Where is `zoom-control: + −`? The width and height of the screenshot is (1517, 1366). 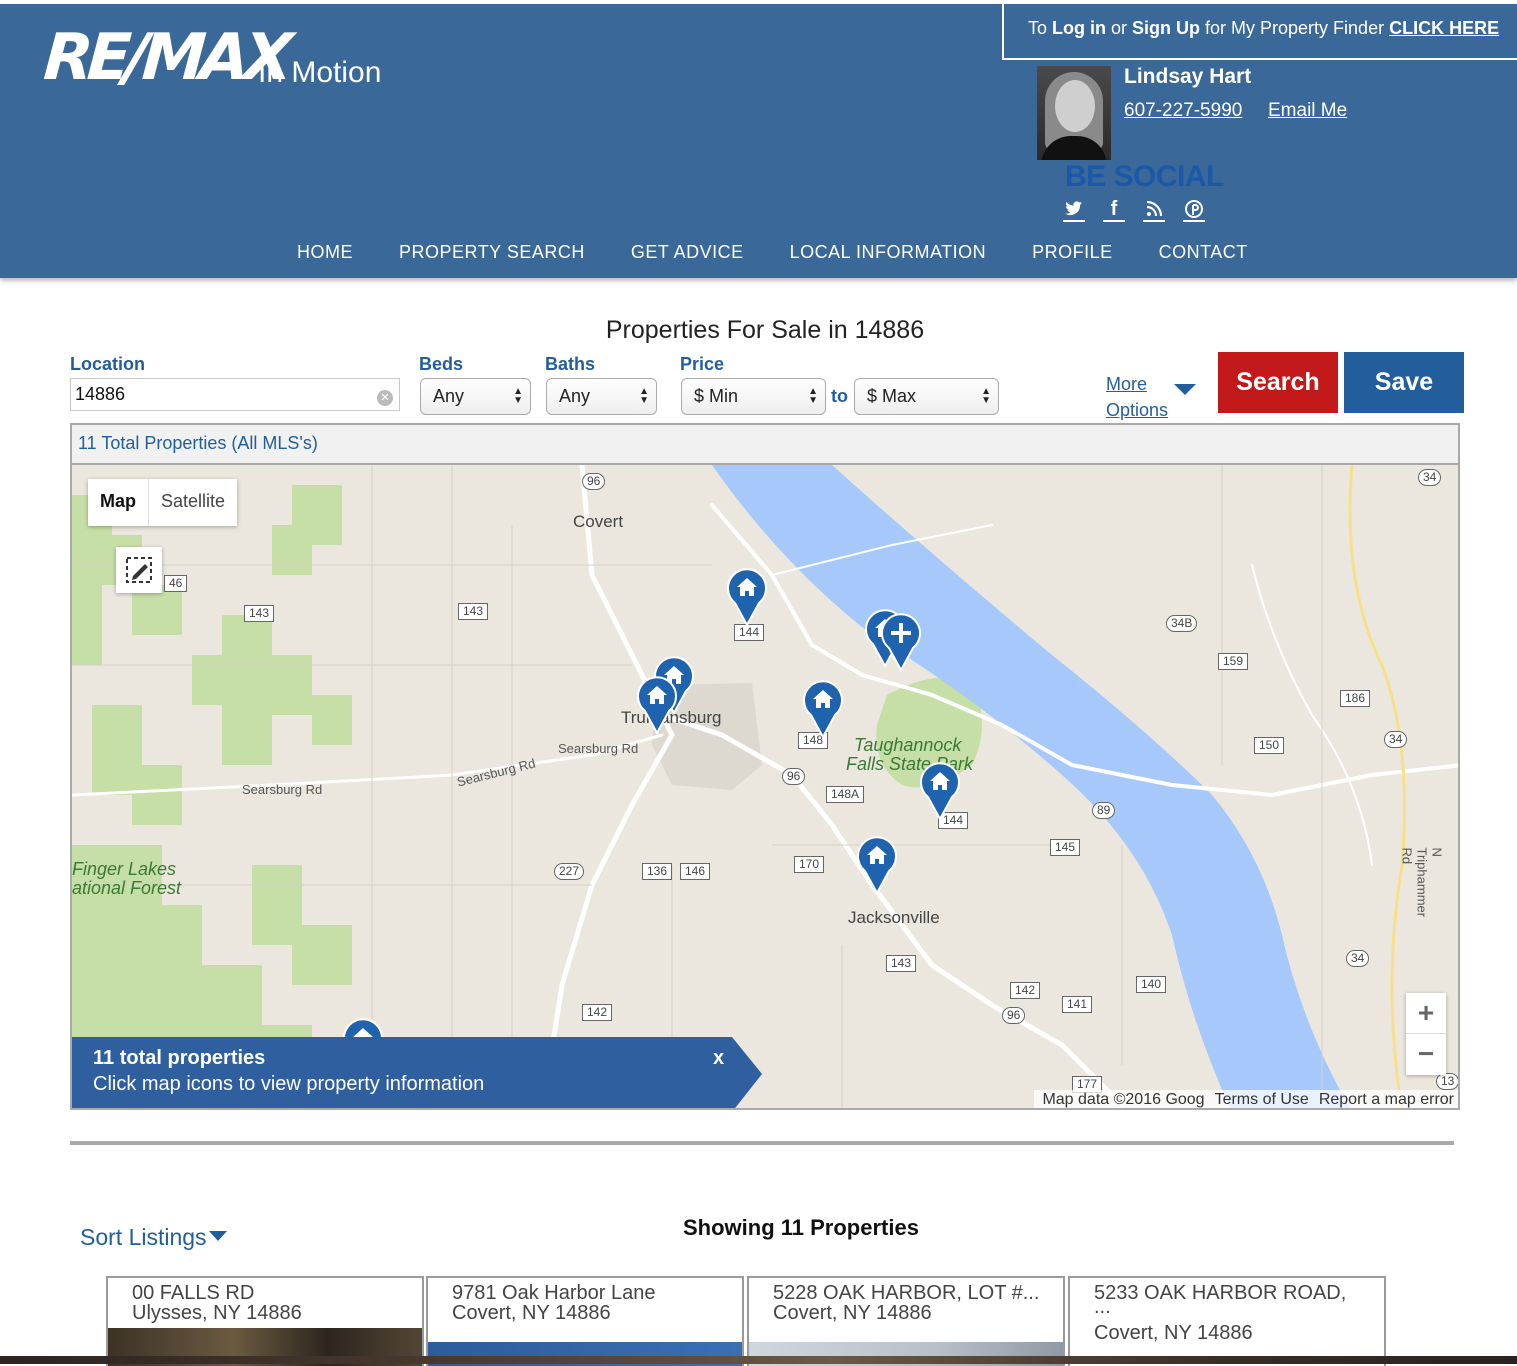
zoom-control: + − is located at coordinates (1426, 1034).